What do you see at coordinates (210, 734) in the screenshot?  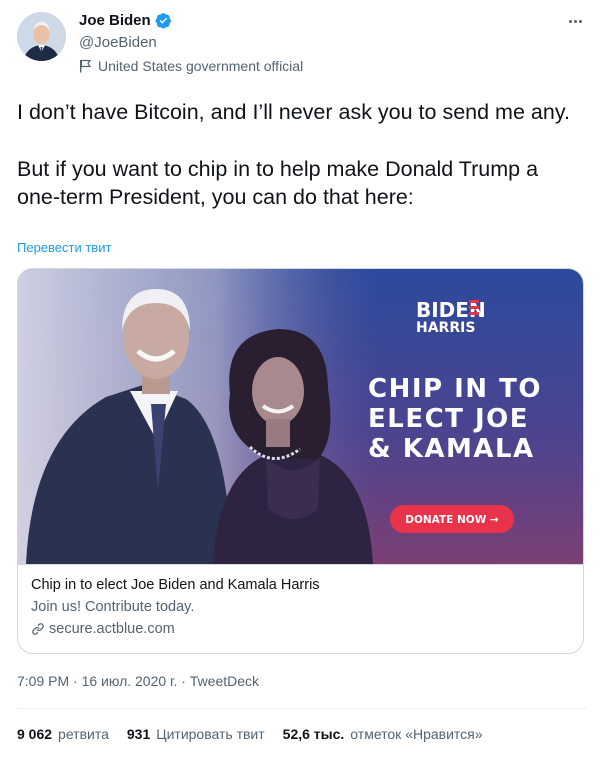 I see `quotes-label: Цитировать твит` at bounding box center [210, 734].